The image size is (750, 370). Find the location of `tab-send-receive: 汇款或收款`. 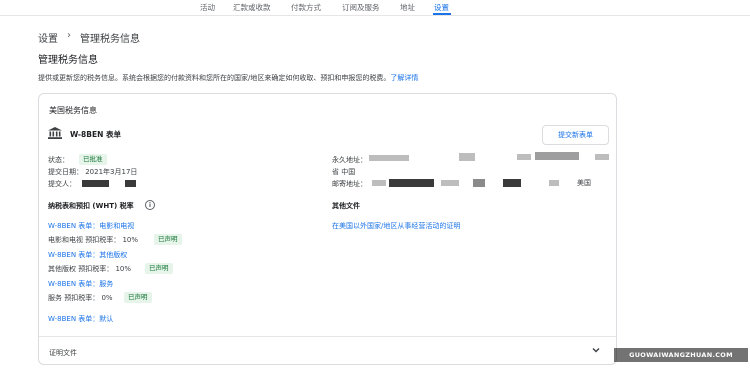

tab-send-receive: 汇款或收款 is located at coordinates (252, 7).